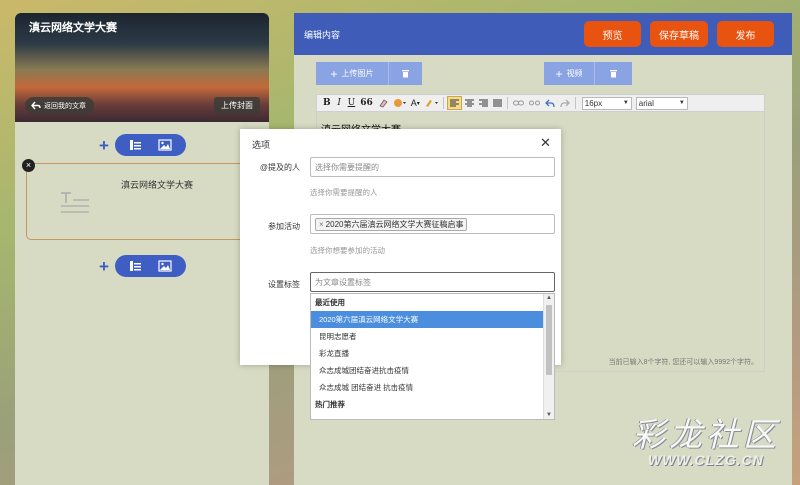 Image resolution: width=800 pixels, height=485 pixels. What do you see at coordinates (497, 103) in the screenshot?
I see `align-justify-icon` at bounding box center [497, 103].